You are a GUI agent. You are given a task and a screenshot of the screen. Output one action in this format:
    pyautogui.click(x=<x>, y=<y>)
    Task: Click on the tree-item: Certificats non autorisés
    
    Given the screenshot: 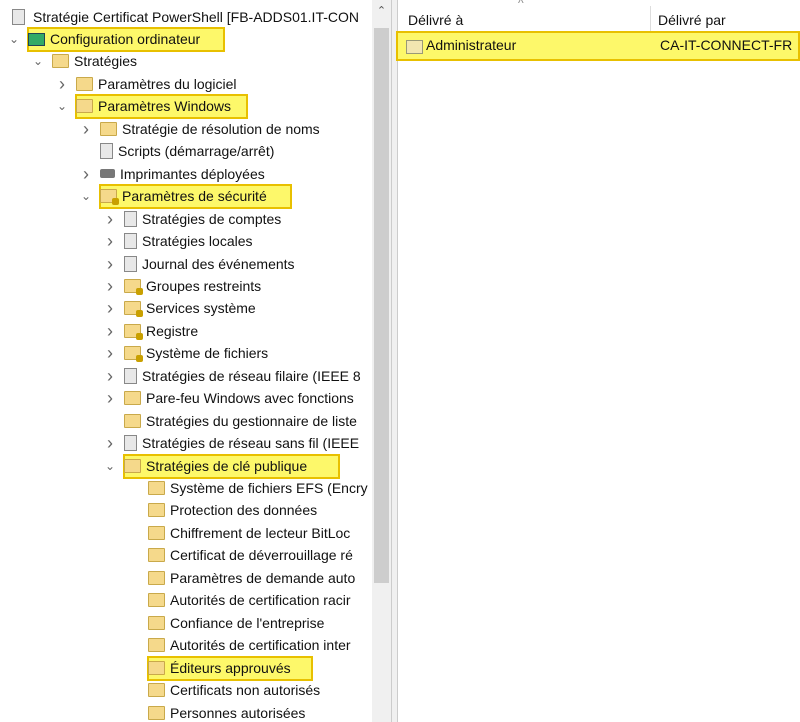 What is the action you would take?
    pyautogui.click(x=224, y=690)
    